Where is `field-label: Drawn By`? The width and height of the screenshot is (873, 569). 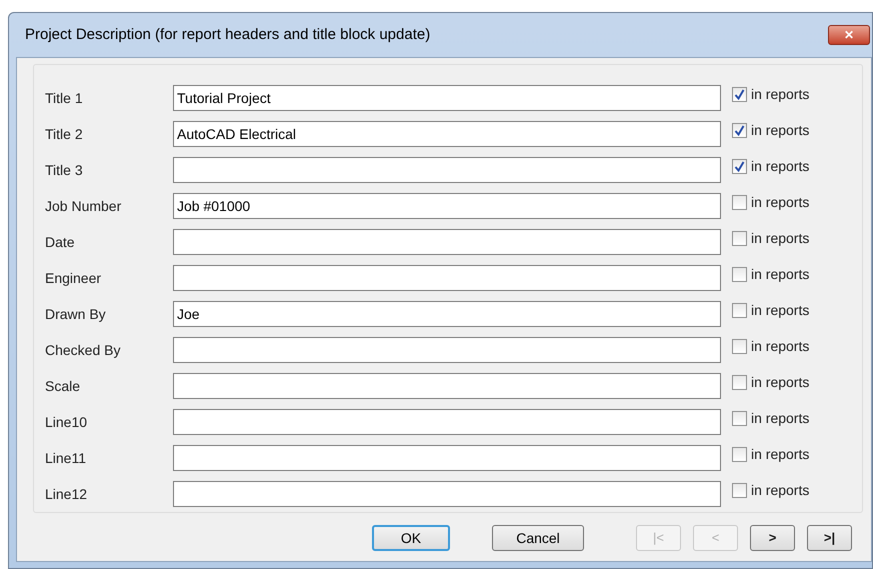 field-label: Drawn By is located at coordinates (75, 314).